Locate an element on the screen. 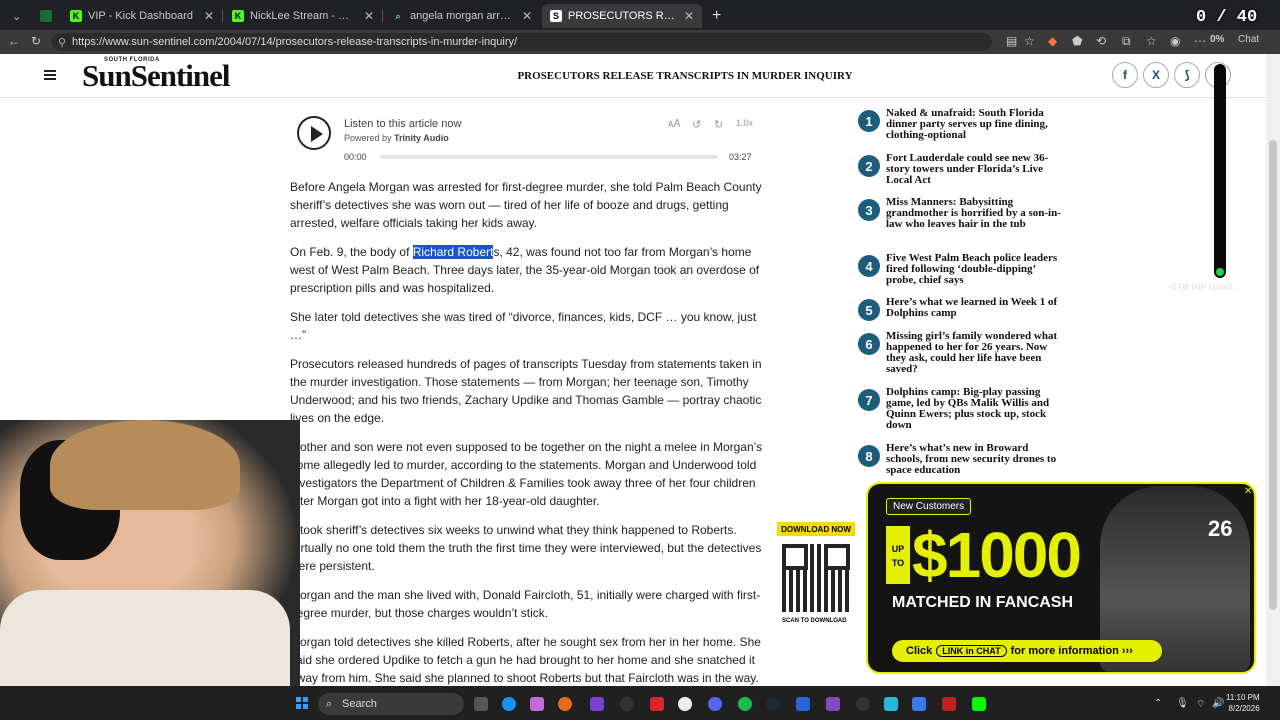 This screenshot has width=1280, height=720. sun-sentinel-icon: S is located at coordinates (556, 16).